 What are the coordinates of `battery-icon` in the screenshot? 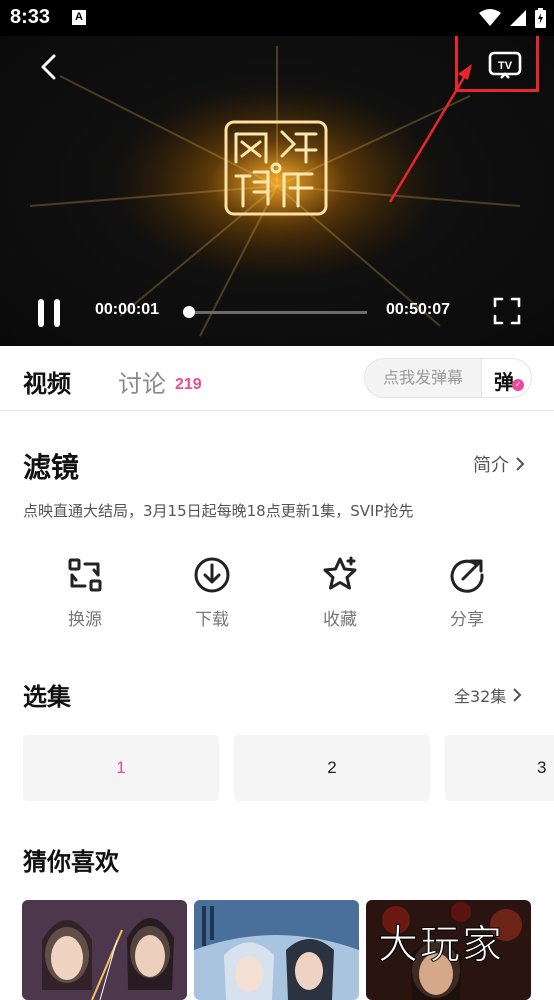 It's located at (540, 18).